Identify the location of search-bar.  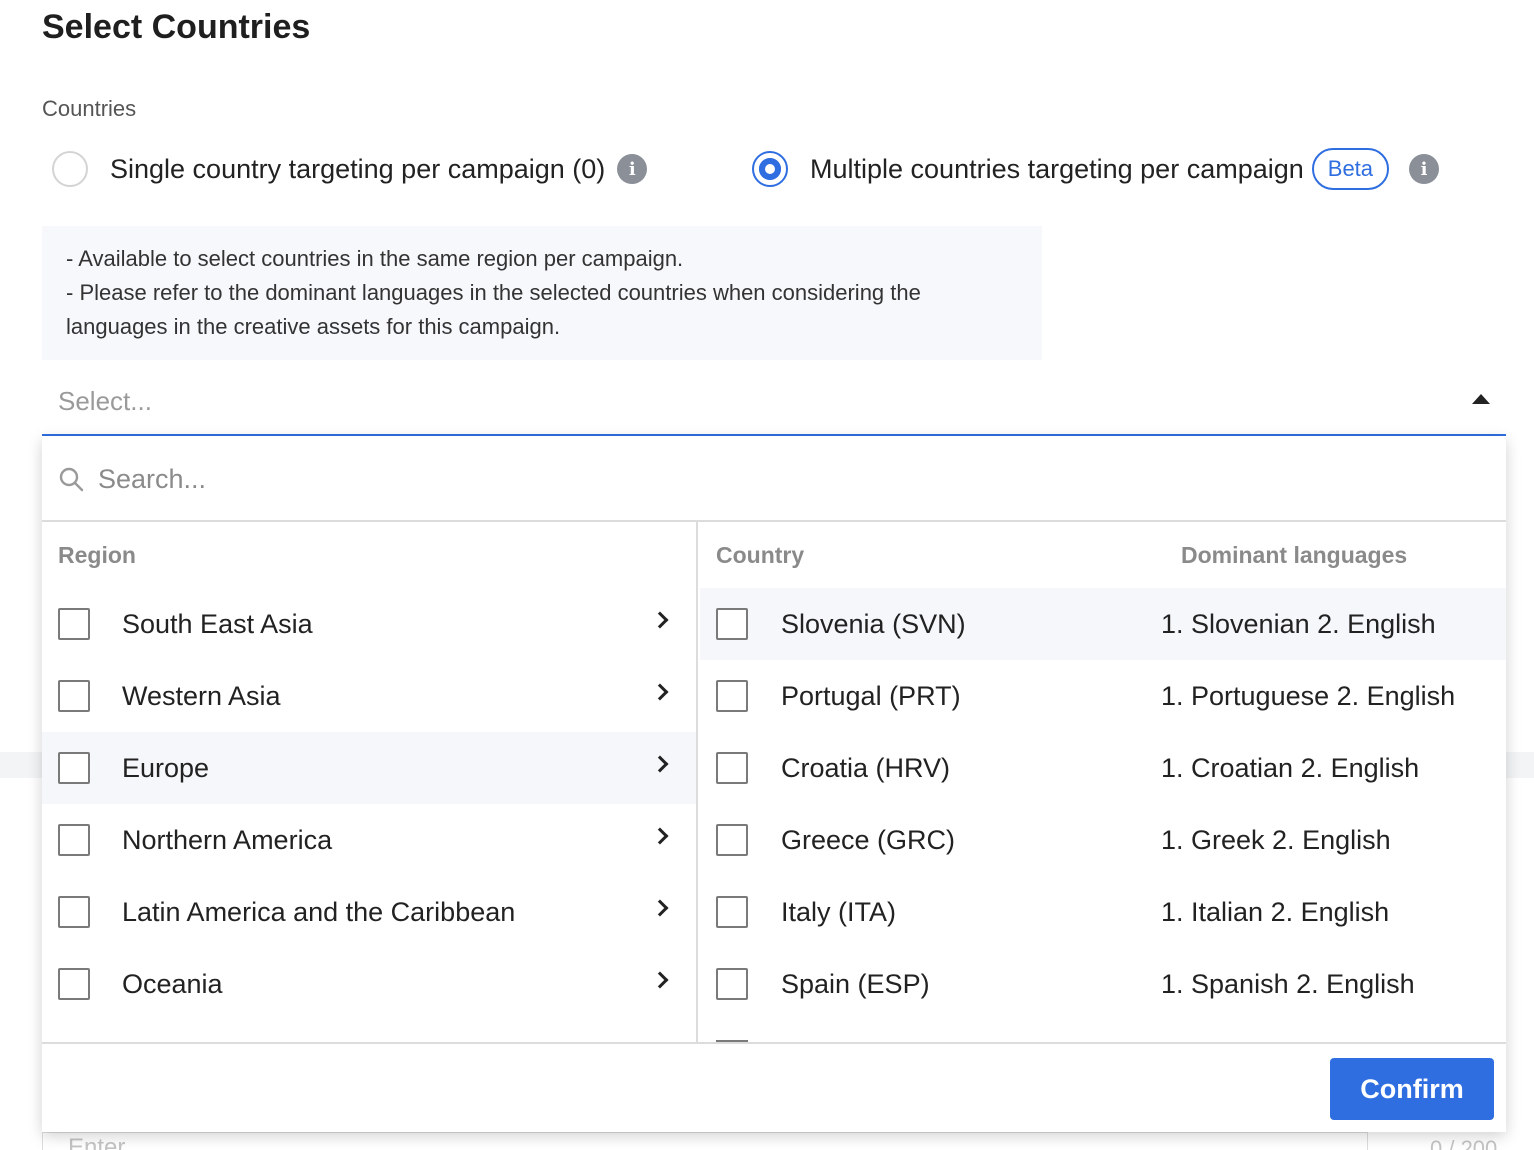
(774, 479).